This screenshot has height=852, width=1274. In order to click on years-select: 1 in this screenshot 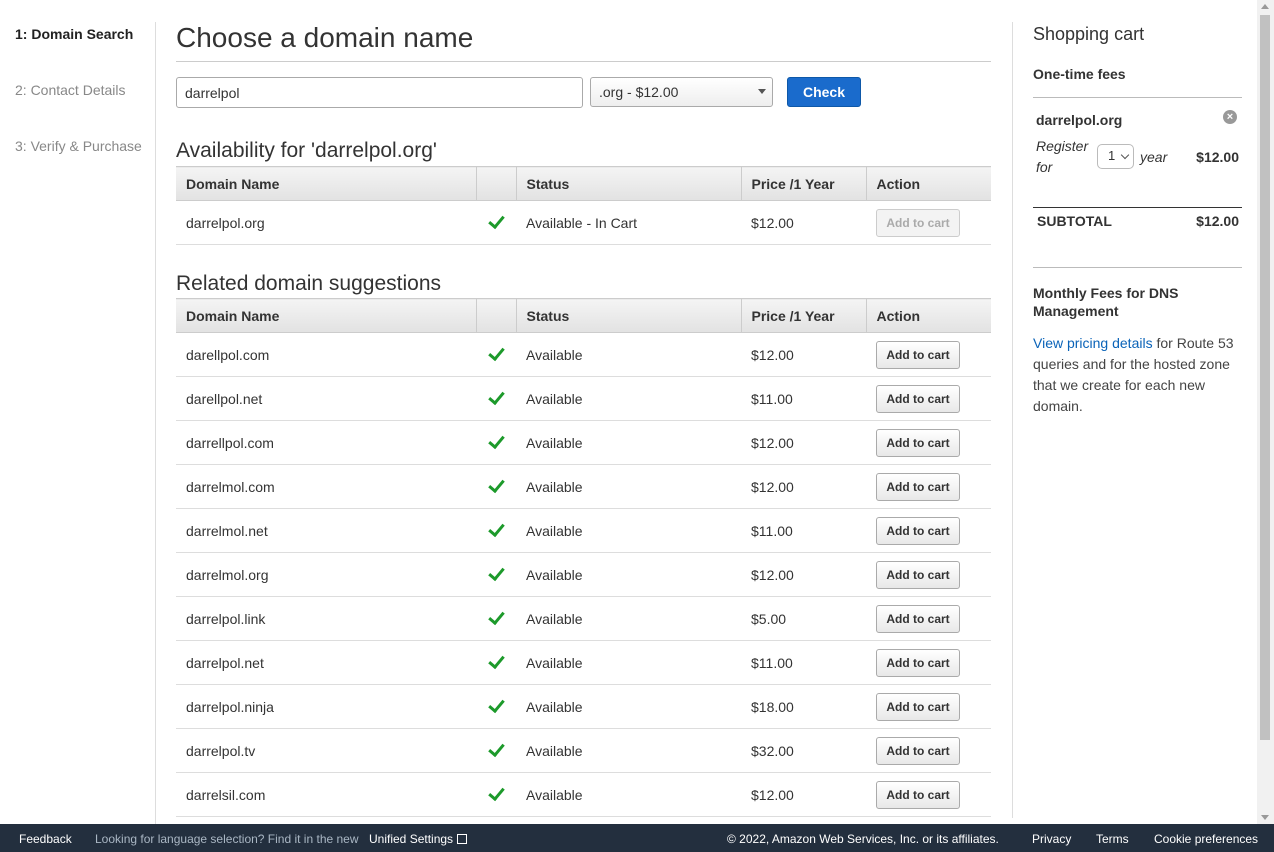, I will do `click(1115, 156)`.